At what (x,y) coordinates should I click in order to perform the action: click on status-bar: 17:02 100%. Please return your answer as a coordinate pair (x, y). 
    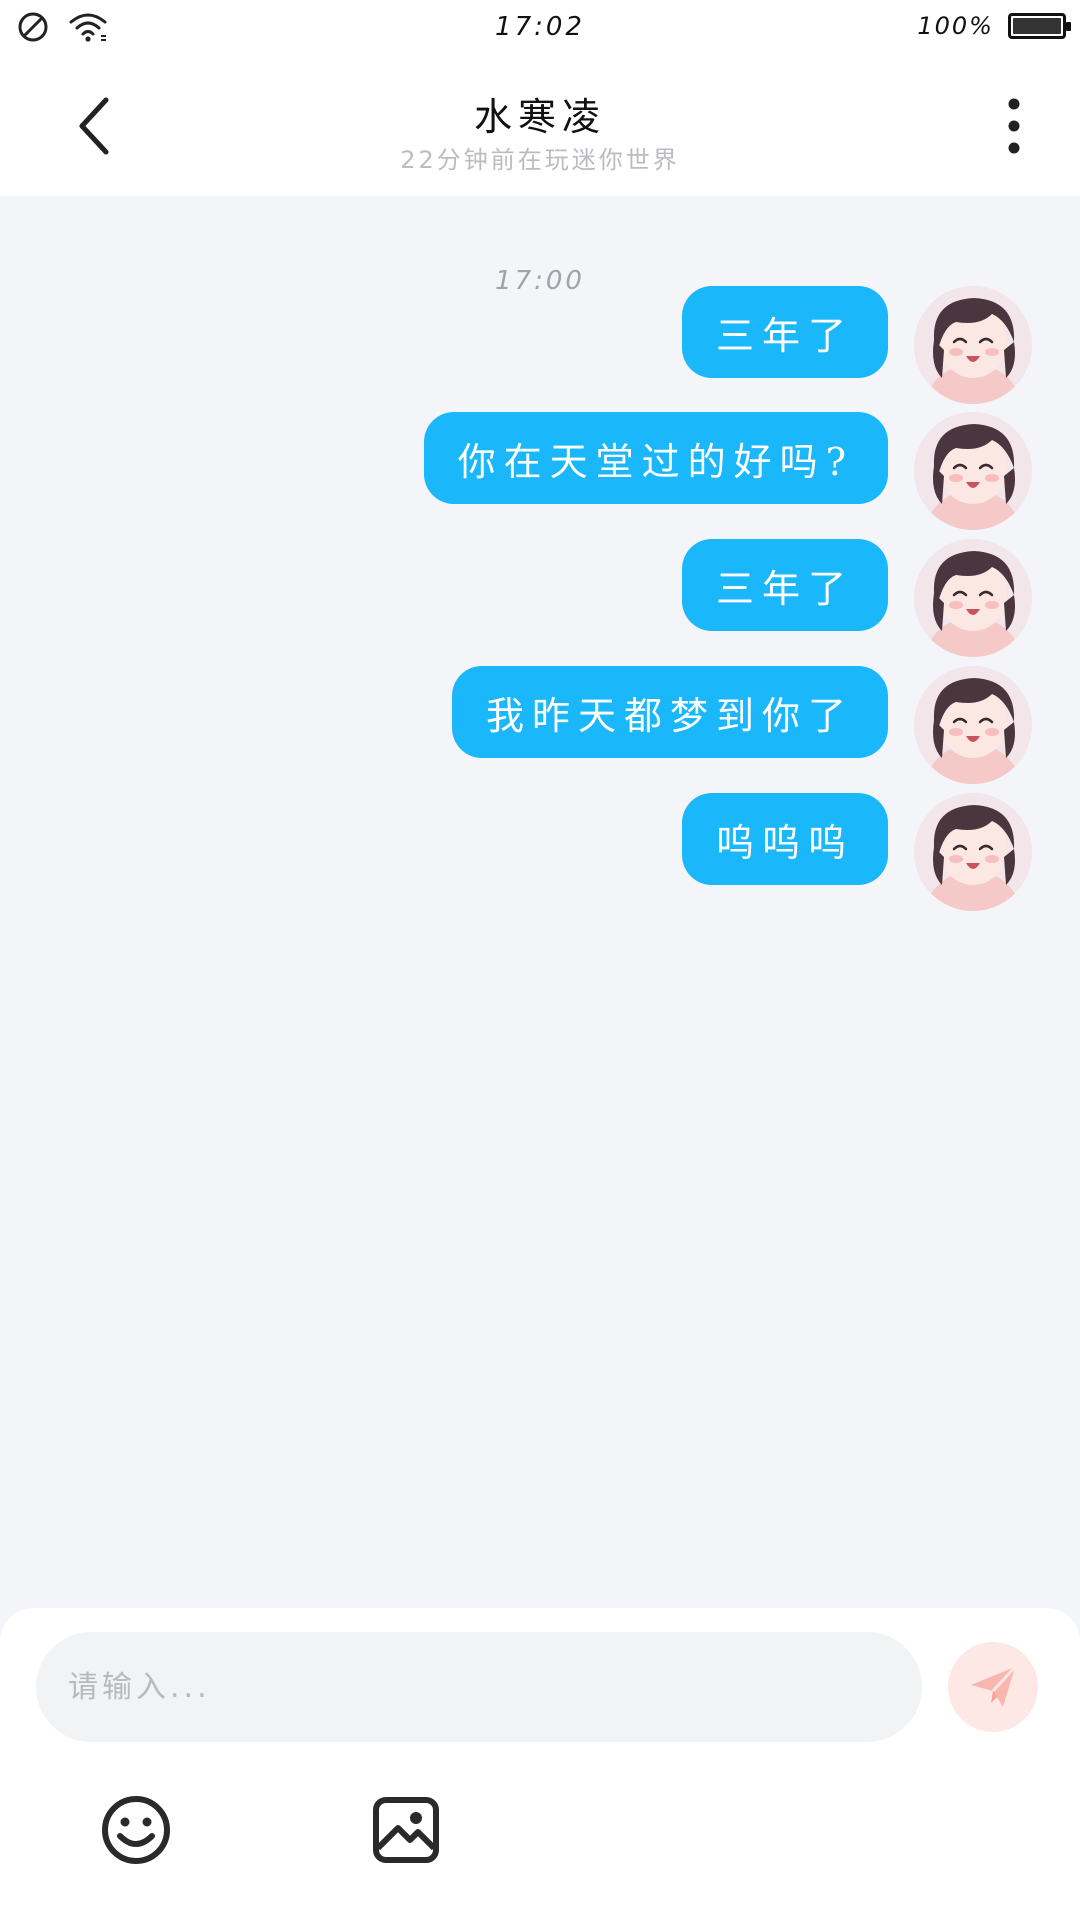
    Looking at the image, I should click on (540, 28).